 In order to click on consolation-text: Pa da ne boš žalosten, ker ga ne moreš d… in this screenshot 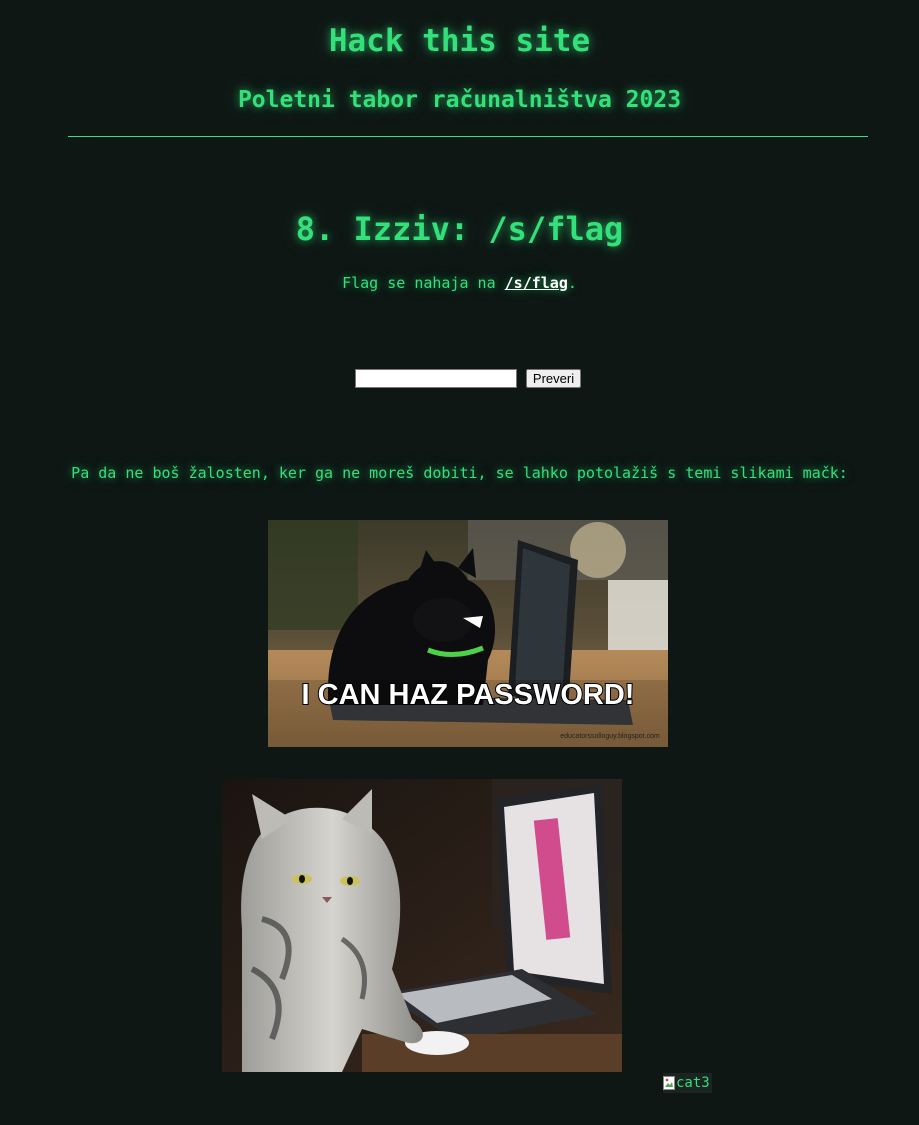, I will do `click(459, 473)`.